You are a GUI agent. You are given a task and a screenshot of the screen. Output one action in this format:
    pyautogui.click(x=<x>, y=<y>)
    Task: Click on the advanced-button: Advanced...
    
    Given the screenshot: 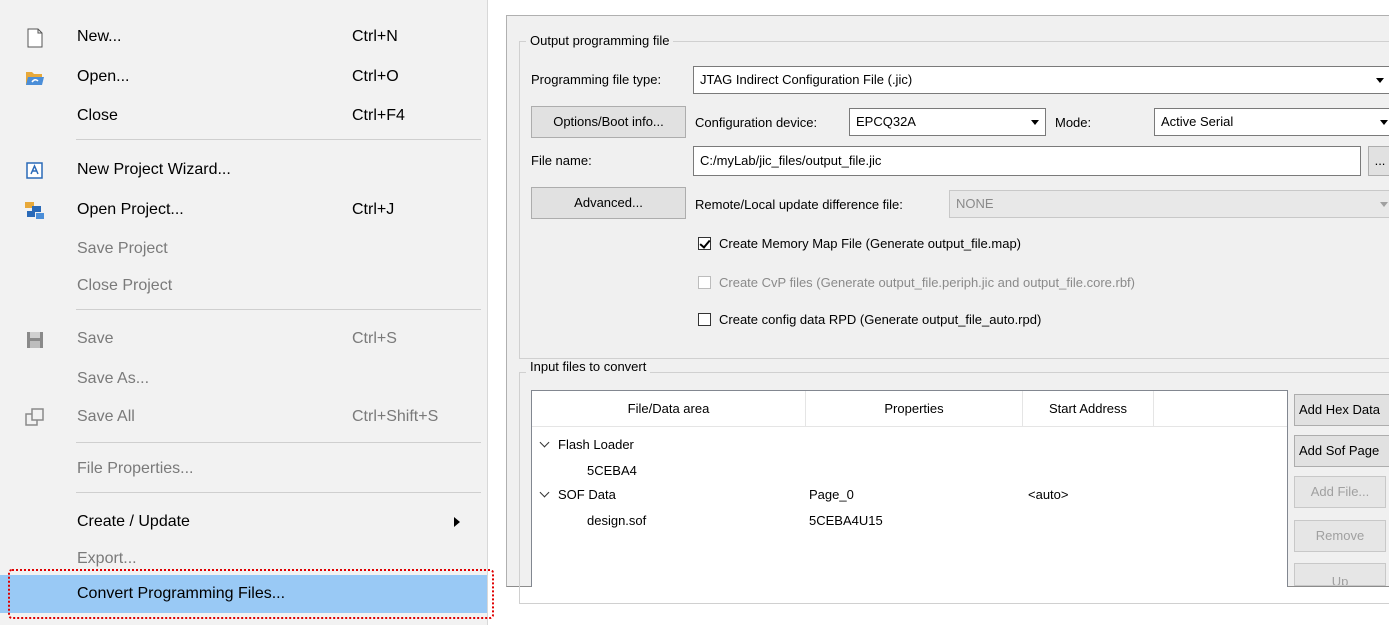 What is the action you would take?
    pyautogui.click(x=608, y=203)
    